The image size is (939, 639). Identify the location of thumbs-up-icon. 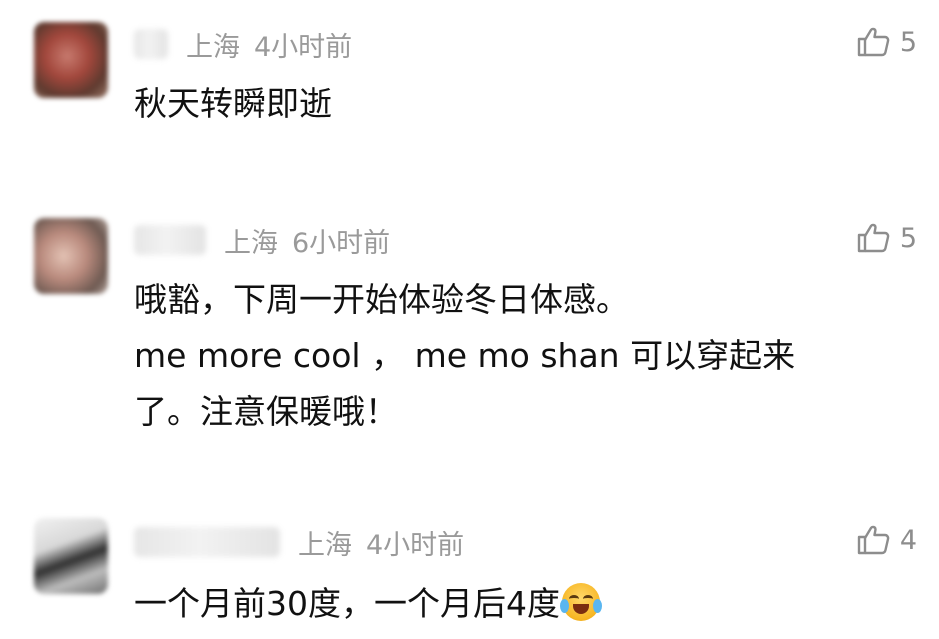
(873, 540).